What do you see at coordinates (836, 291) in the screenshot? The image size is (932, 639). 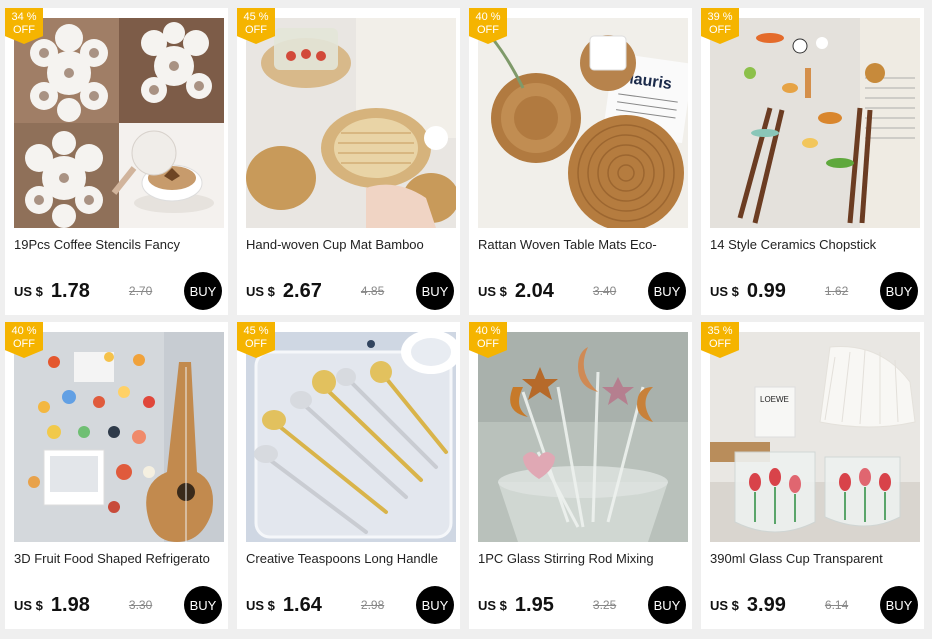 I see `original-price: 1.62` at bounding box center [836, 291].